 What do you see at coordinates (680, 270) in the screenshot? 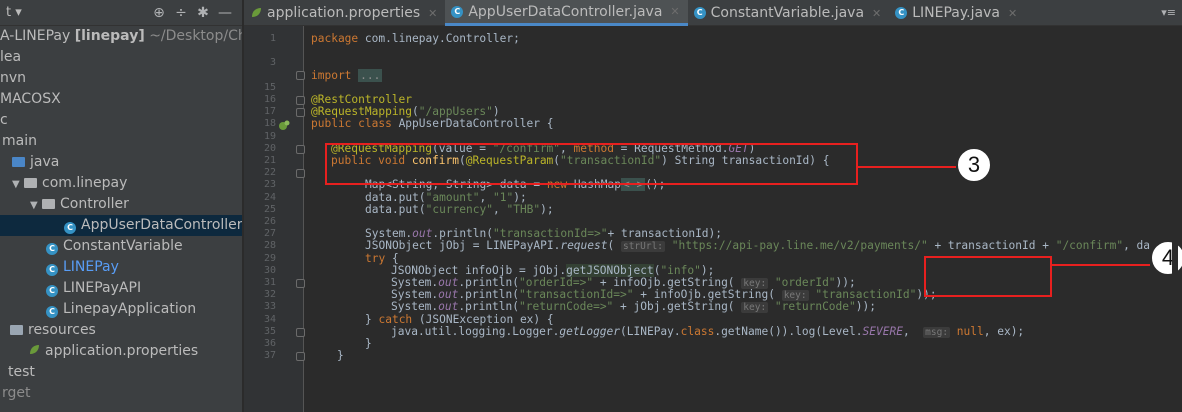
I see `code-token: "info"` at bounding box center [680, 270].